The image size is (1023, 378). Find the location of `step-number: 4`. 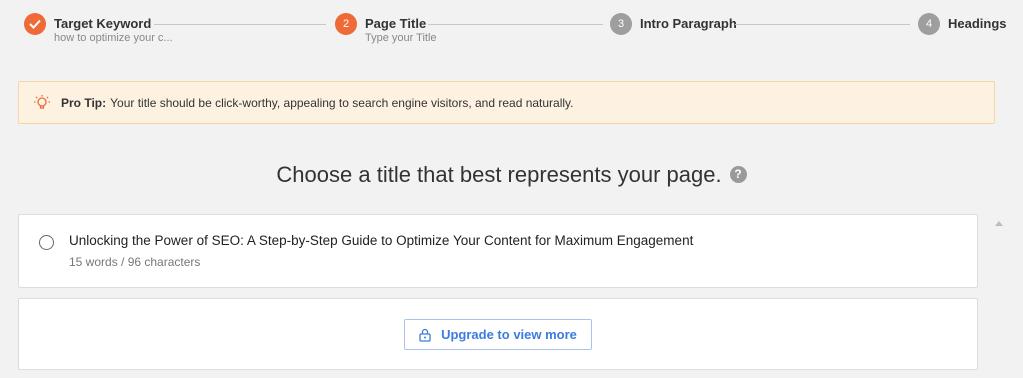

step-number: 4 is located at coordinates (929, 24).